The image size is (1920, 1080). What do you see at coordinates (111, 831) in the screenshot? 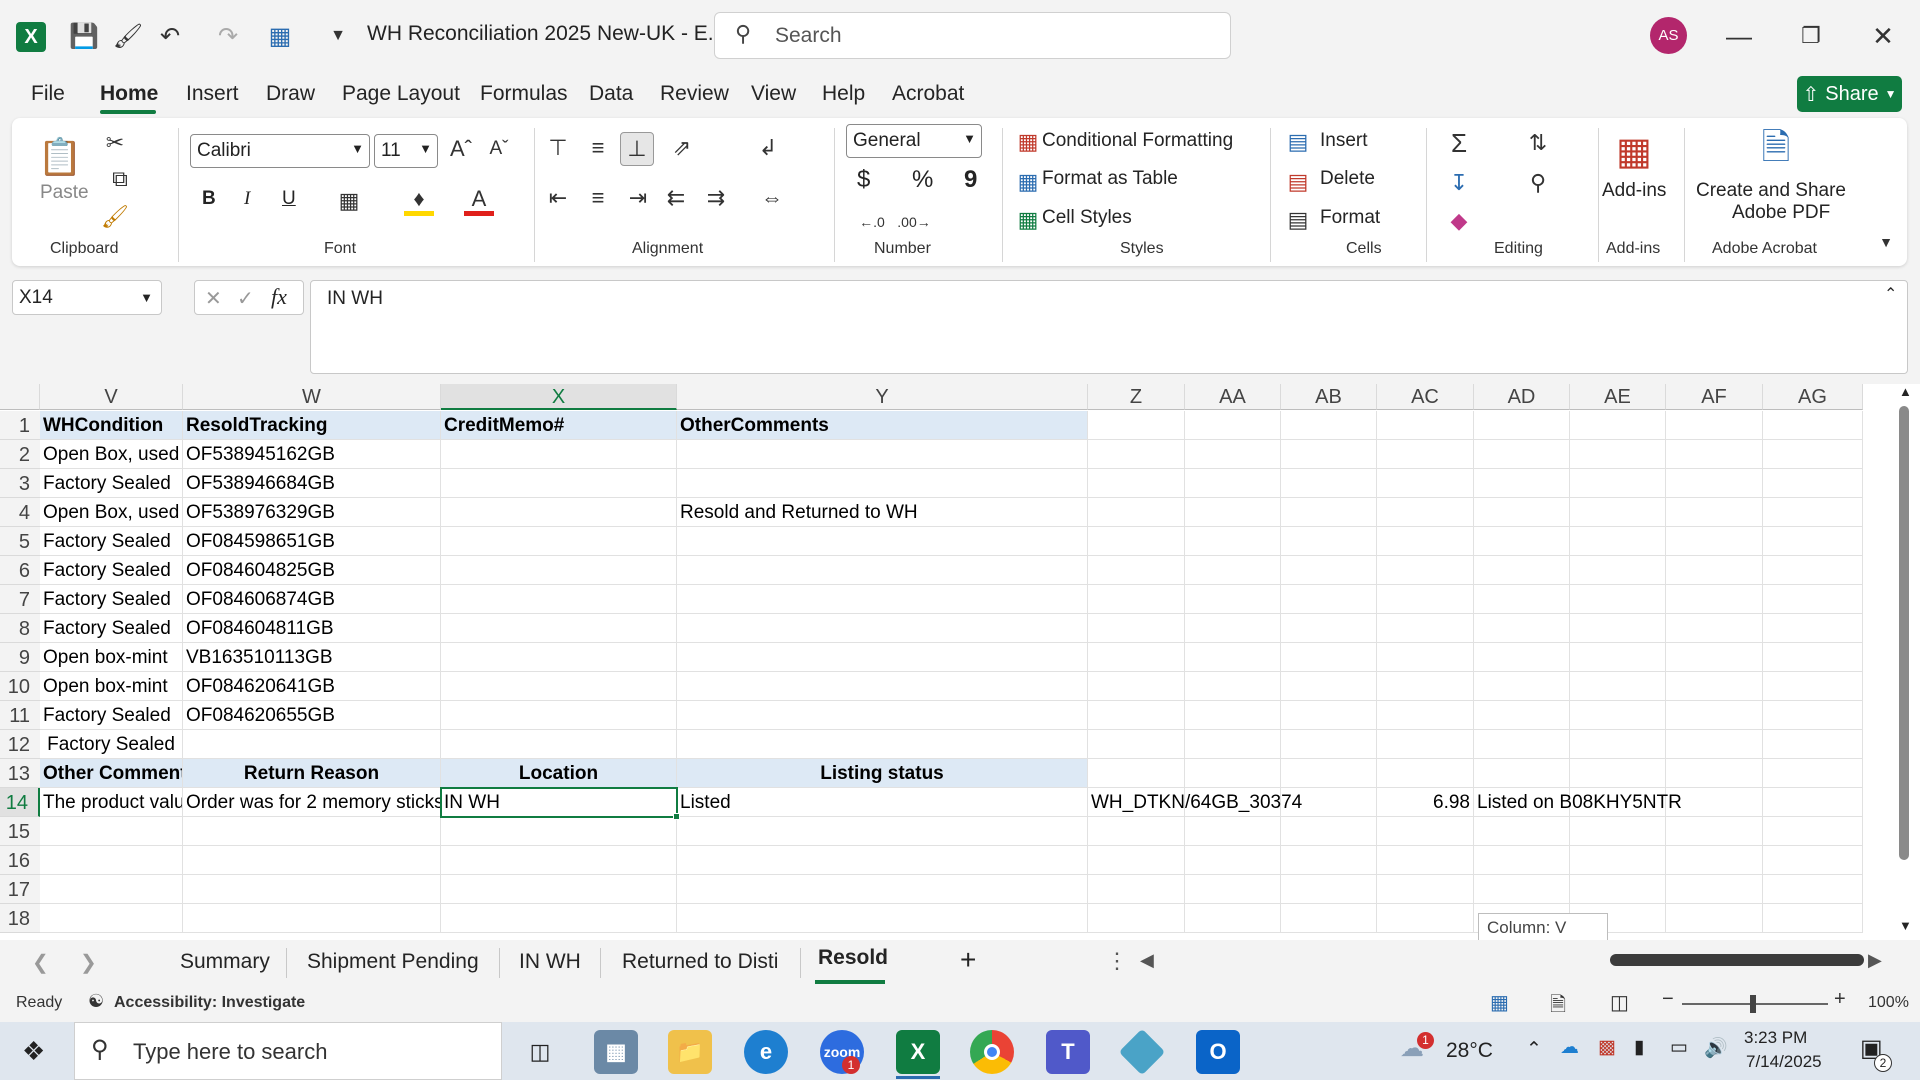
I see `cell-v15` at bounding box center [111, 831].